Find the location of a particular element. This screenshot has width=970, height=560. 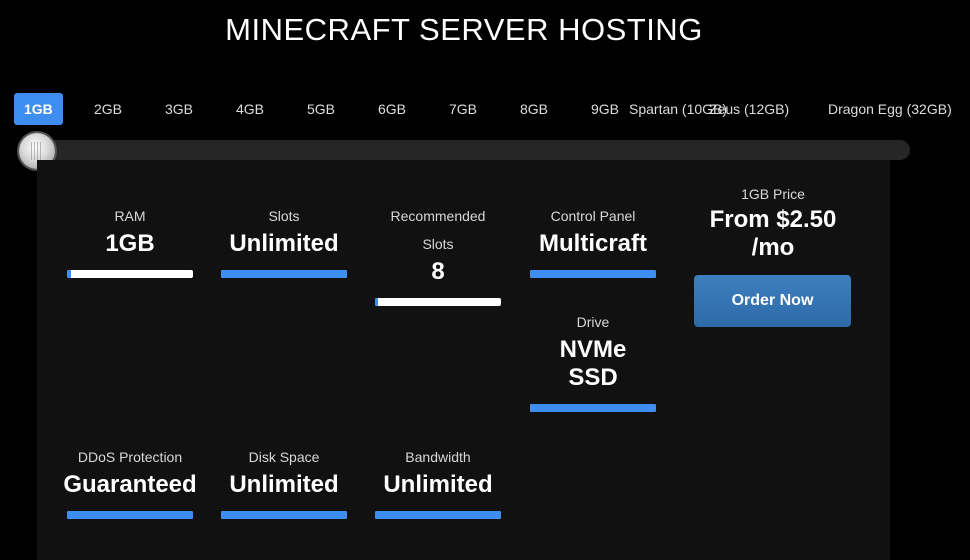

spec-disk-bar-fill is located at coordinates (284, 515).